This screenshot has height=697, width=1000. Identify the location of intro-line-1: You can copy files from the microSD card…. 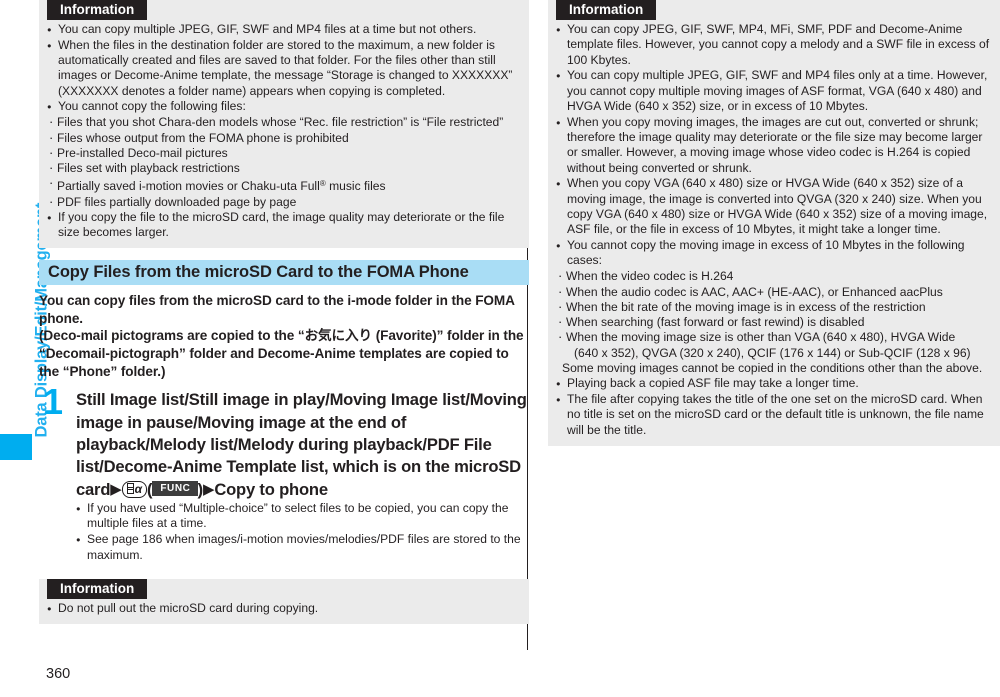
(277, 309).